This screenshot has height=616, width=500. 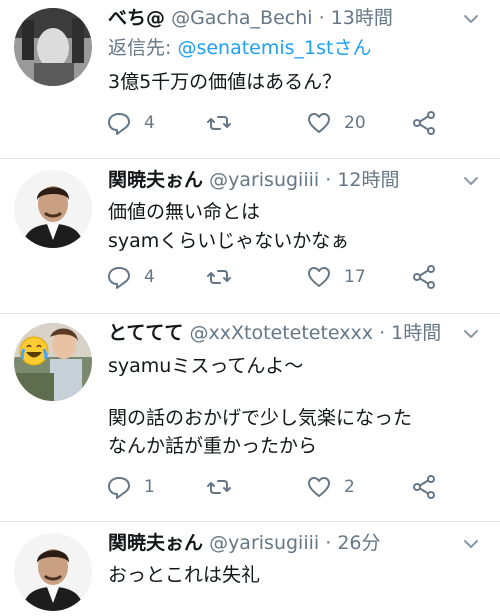 I want to click on tweet-header: とててて @xxXtotetetetexxx · 1時間, so click(x=274, y=333).